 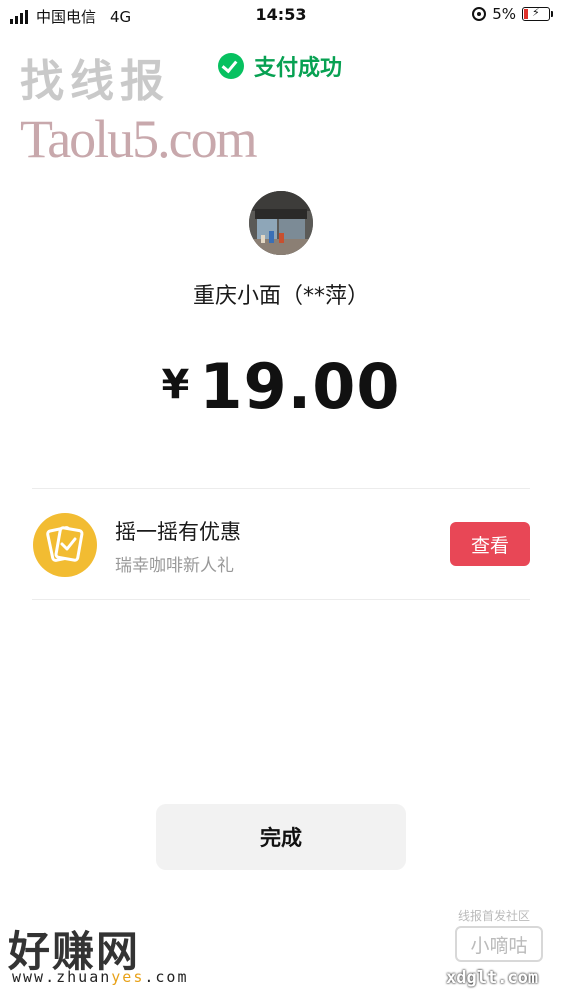 What do you see at coordinates (479, 14) in the screenshot?
I see `rotation-lock-icon` at bounding box center [479, 14].